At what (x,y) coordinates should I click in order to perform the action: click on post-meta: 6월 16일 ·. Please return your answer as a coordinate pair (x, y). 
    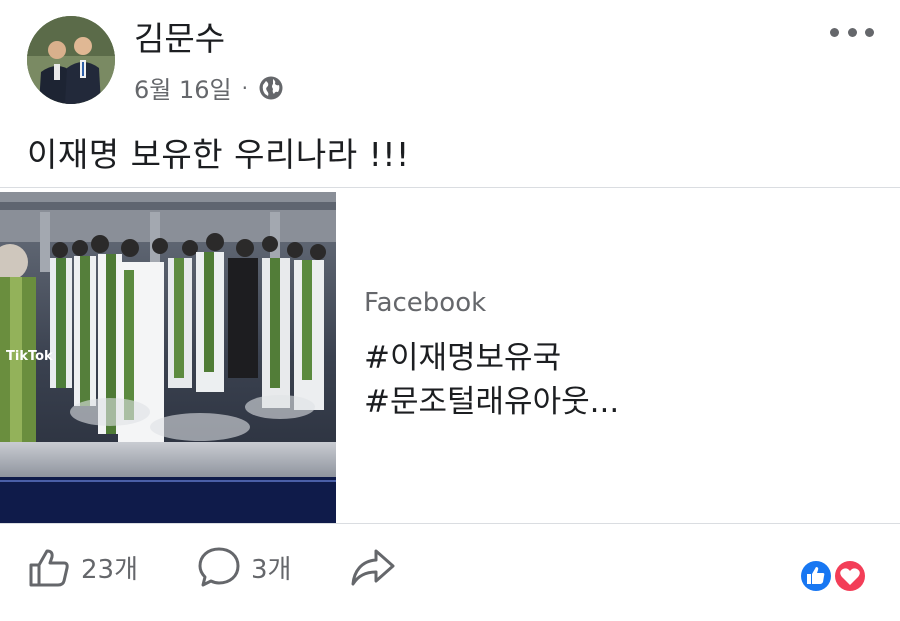
    Looking at the image, I should click on (209, 87).